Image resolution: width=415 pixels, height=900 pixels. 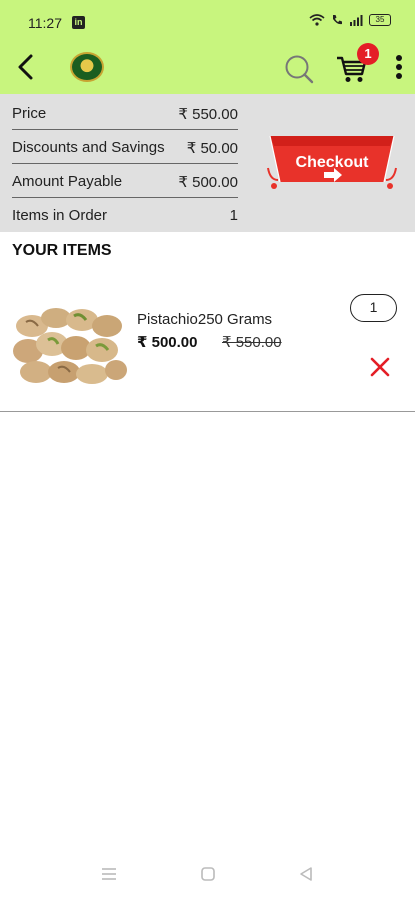 What do you see at coordinates (60, 215) in the screenshot?
I see `summary-label: Items in Order` at bounding box center [60, 215].